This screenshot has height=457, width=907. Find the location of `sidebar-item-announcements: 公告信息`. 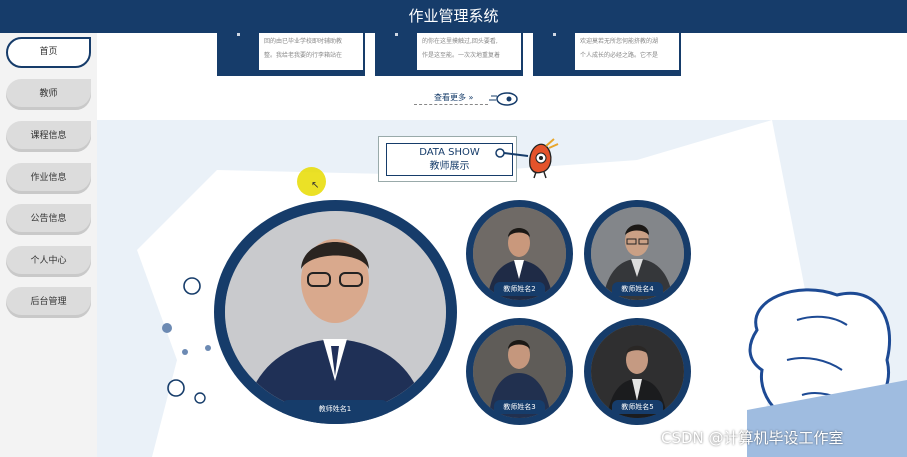

sidebar-item-announcements: 公告信息 is located at coordinates (48, 219).